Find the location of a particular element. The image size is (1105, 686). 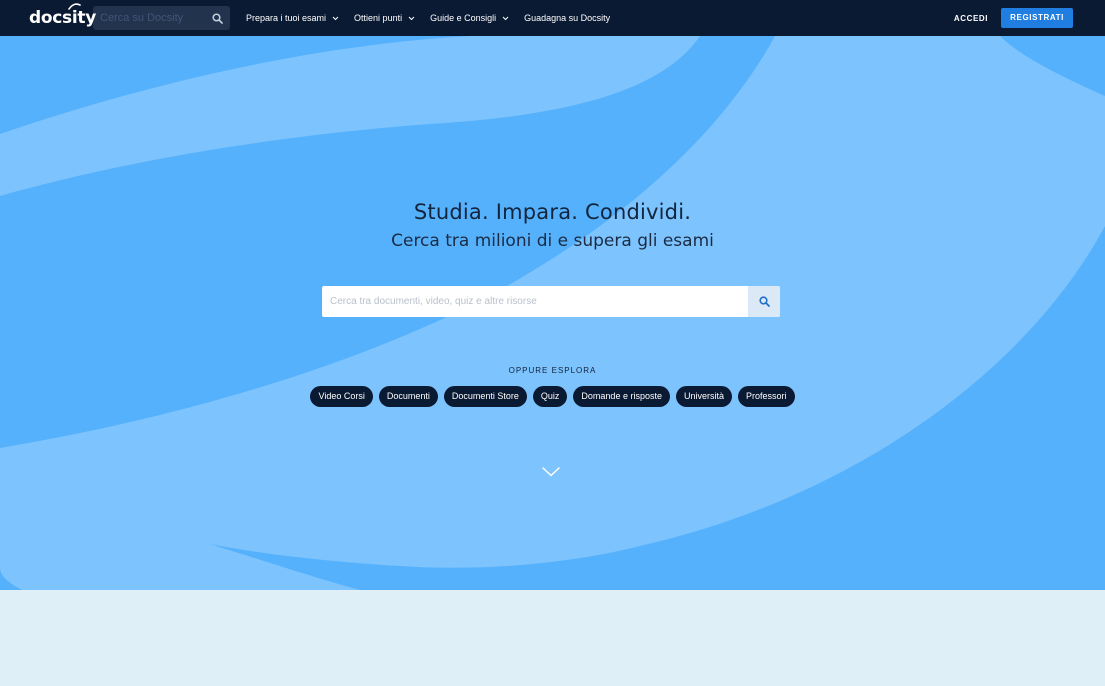

hero-search-bar is located at coordinates (551, 301).